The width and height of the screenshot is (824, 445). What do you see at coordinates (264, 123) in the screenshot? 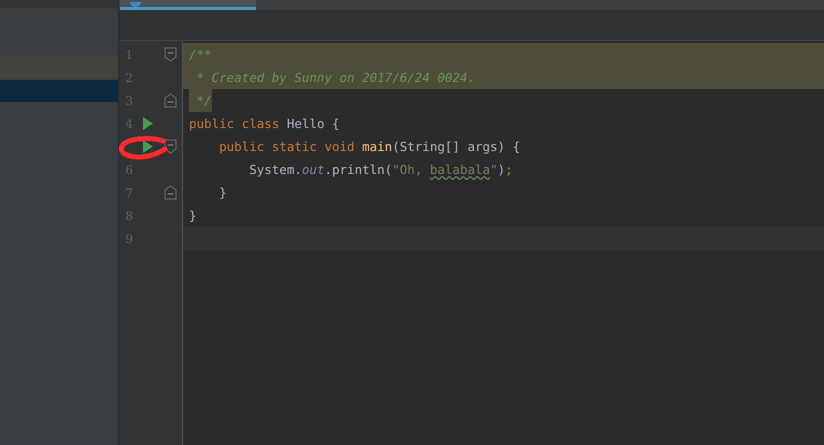
I see `code-line: public class Hello {` at bounding box center [264, 123].